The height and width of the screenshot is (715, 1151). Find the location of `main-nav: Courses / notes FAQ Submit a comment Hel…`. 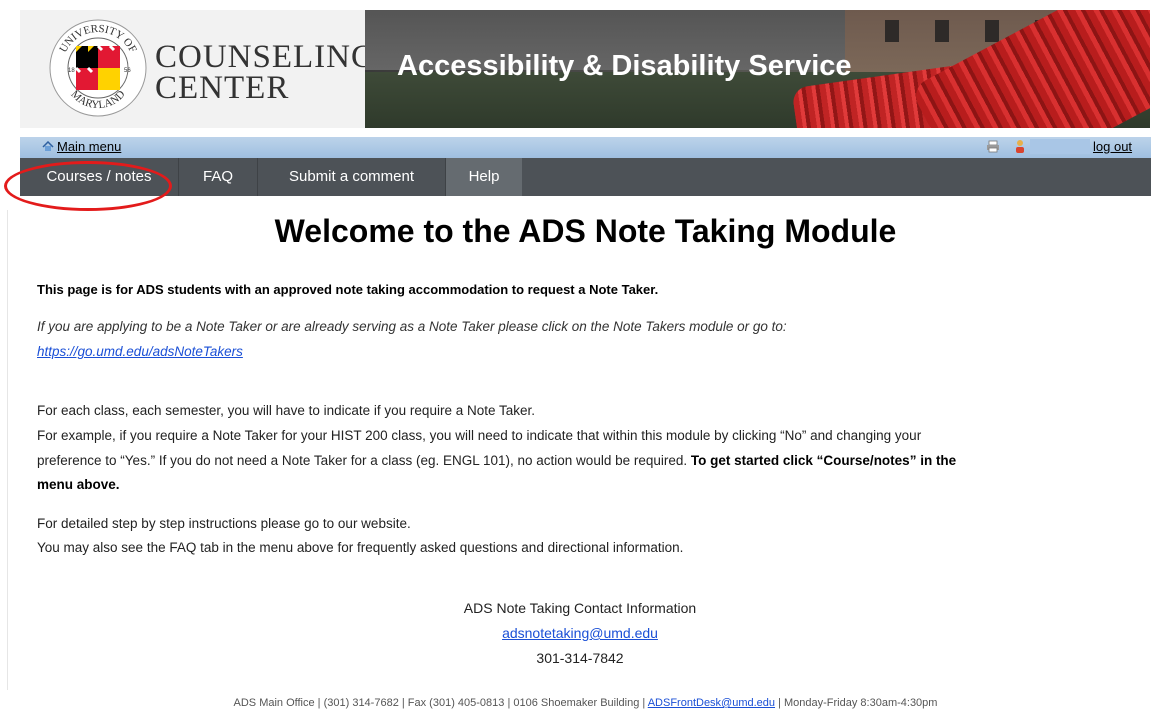

main-nav: Courses / notes FAQ Submit a comment Hel… is located at coordinates (585, 177).